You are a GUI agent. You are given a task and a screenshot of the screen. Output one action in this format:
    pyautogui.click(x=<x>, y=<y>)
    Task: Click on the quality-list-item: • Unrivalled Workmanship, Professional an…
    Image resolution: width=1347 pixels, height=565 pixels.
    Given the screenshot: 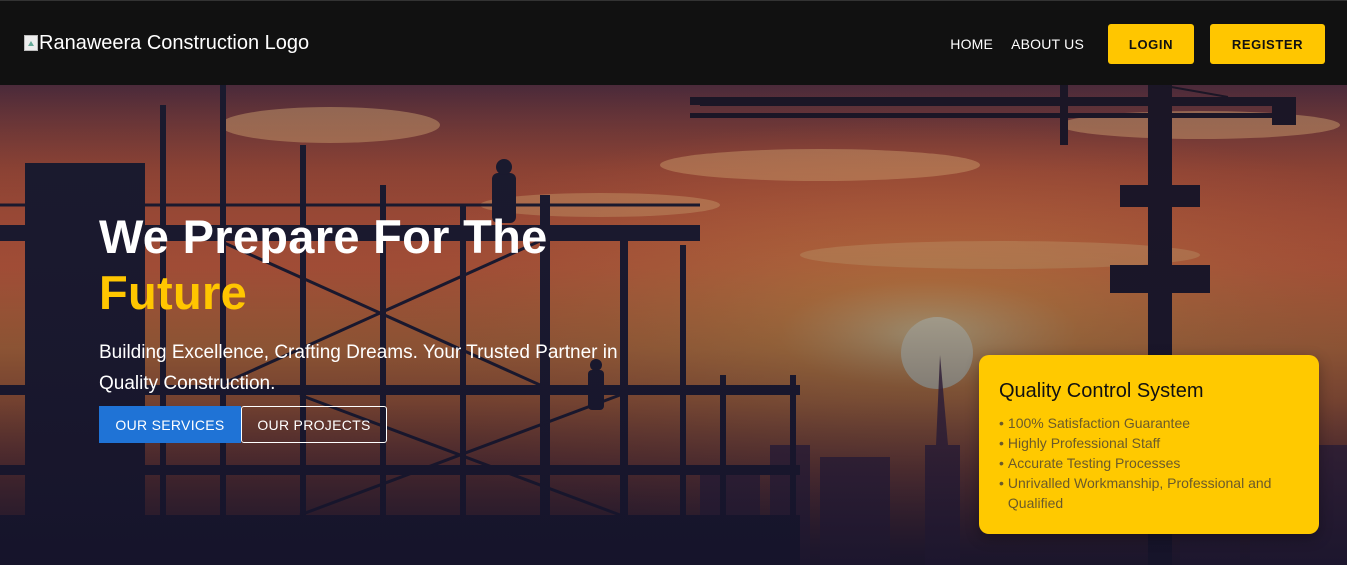 What is the action you would take?
    pyautogui.click(x=1149, y=493)
    